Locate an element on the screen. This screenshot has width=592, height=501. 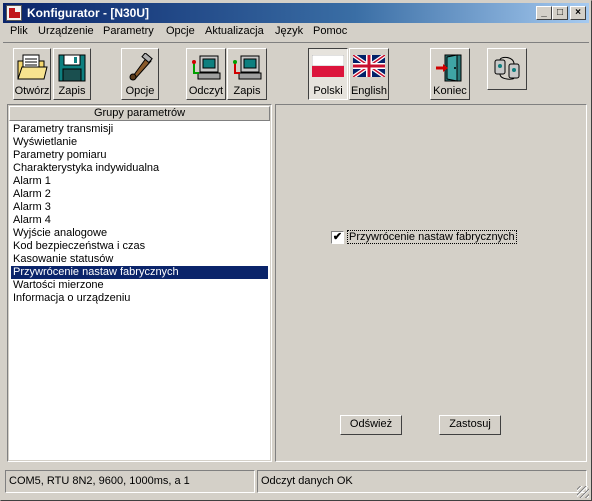
list-item: Wyjście analogowe is located at coordinates (139, 233).